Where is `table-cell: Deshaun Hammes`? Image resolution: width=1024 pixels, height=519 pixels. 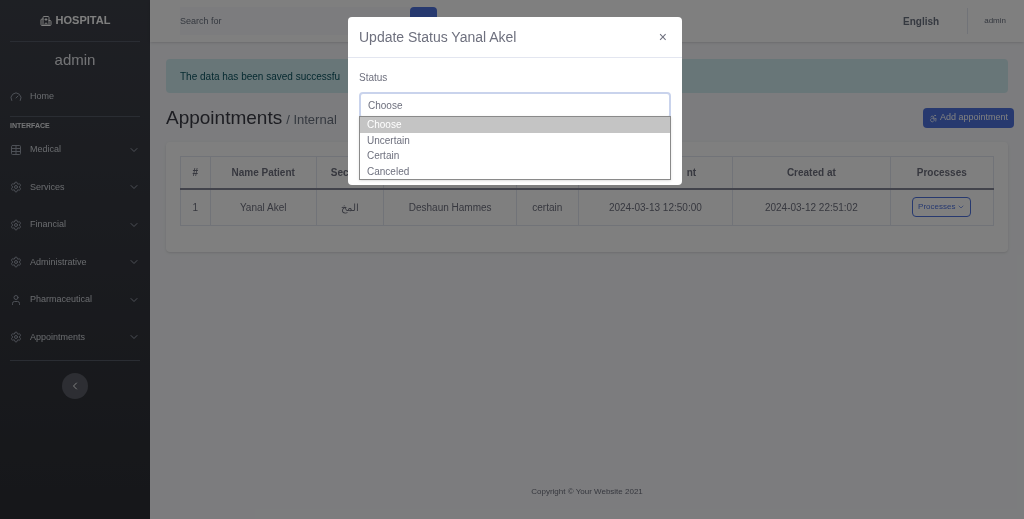
table-cell: Deshaun Hammes is located at coordinates (450, 207).